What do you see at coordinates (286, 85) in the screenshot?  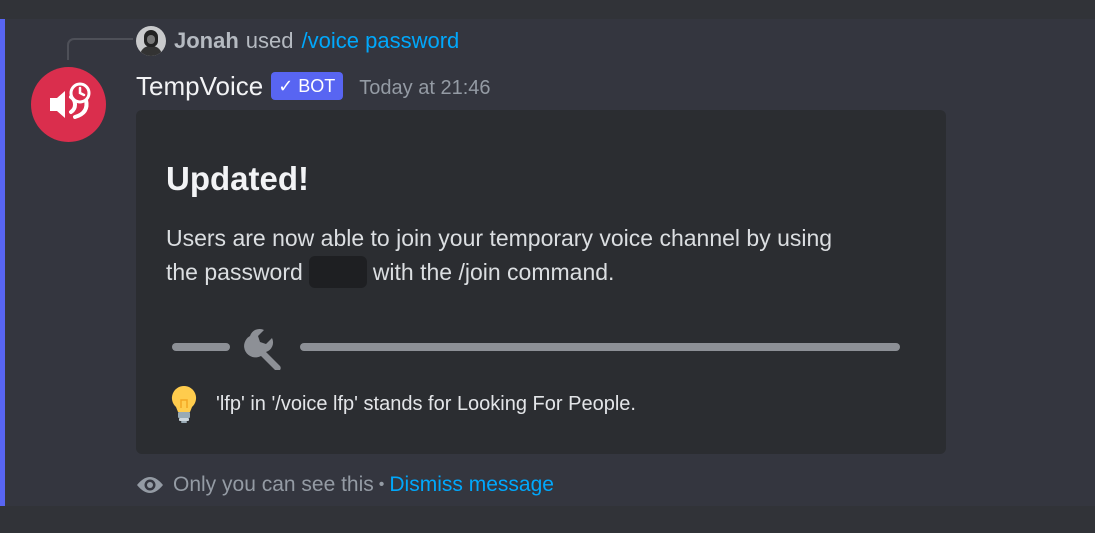 I see `check-icon: ✓` at bounding box center [286, 85].